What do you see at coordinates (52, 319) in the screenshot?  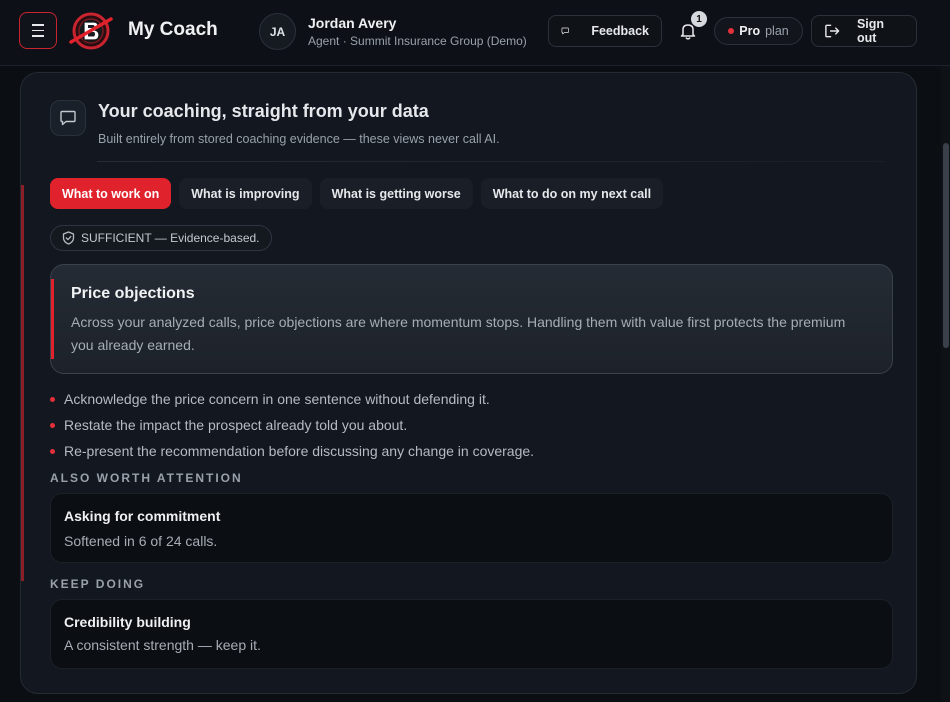 I see `focus-accent-bar` at bounding box center [52, 319].